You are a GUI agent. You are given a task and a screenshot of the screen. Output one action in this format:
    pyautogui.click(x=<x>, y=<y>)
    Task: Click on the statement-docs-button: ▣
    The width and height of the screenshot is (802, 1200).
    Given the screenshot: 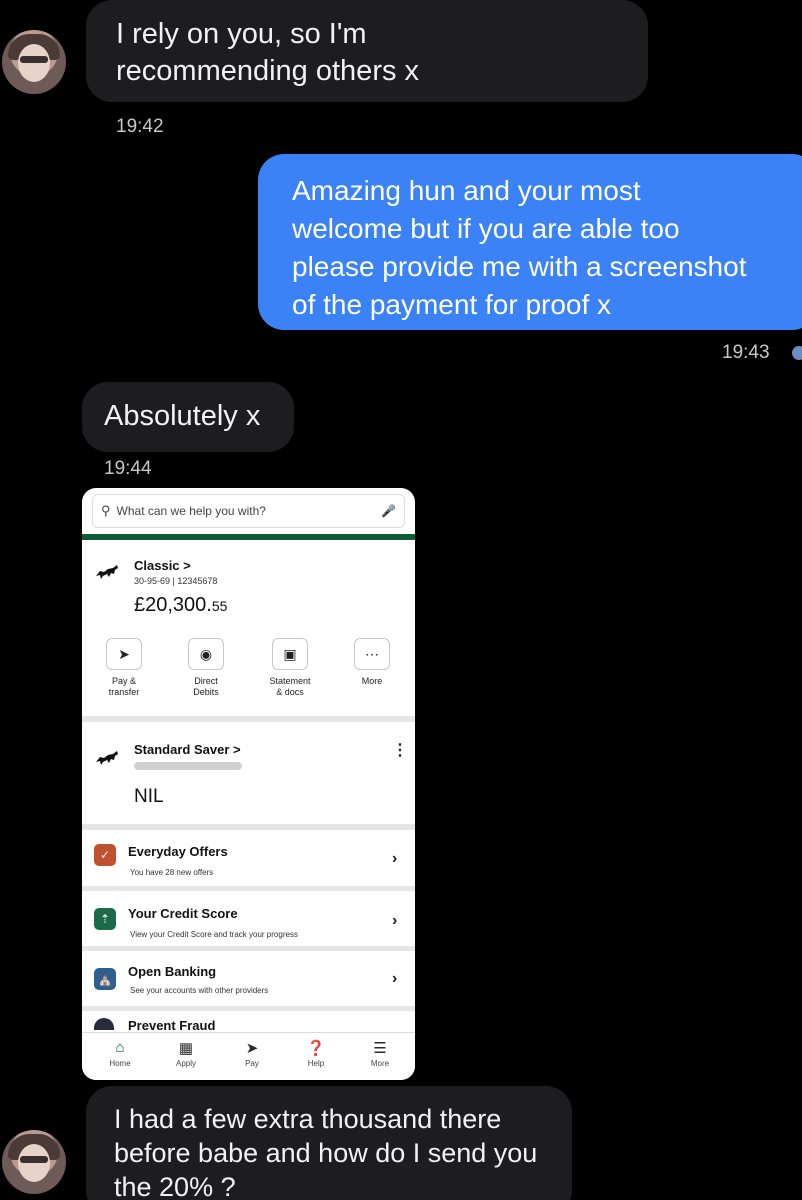 What is the action you would take?
    pyautogui.click(x=290, y=654)
    